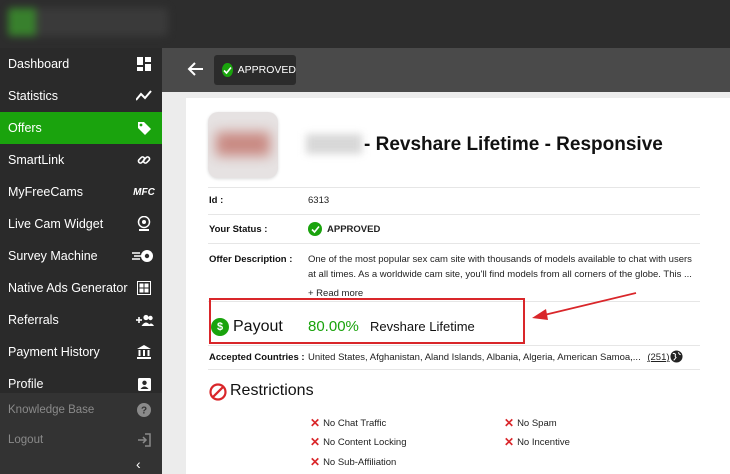 Image resolution: width=730 pixels, height=474 pixels. What do you see at coordinates (266, 70) in the screenshot?
I see `status-badge-label: APPROVED` at bounding box center [266, 70].